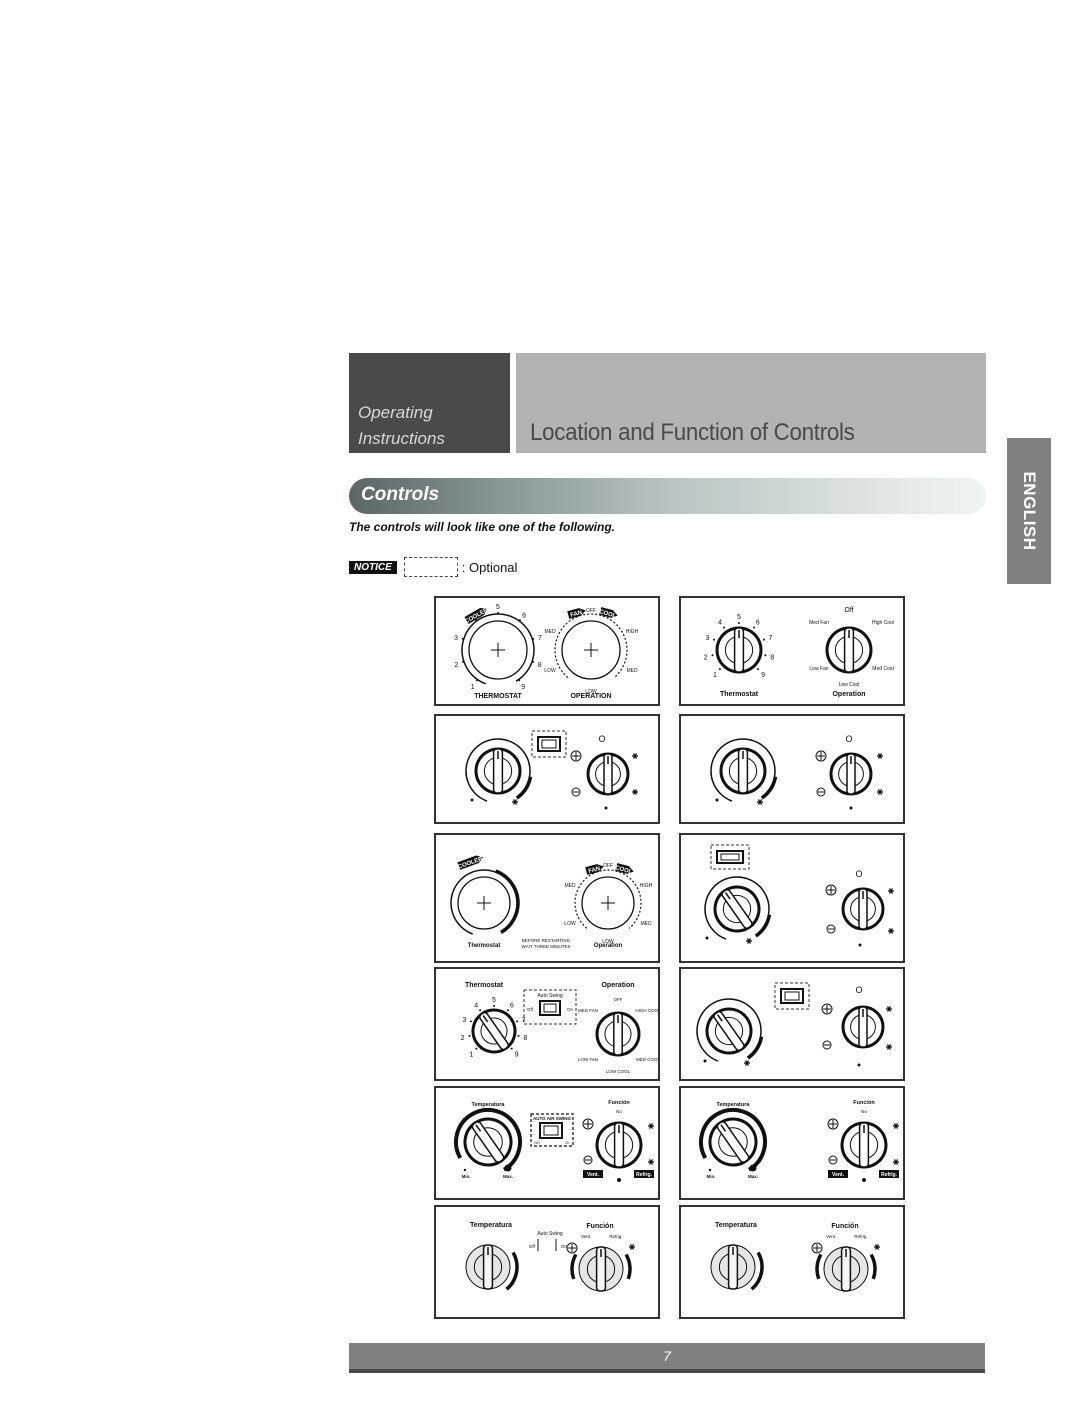 The image size is (1080, 1413). I want to click on temperatura-label: Temperatura, so click(734, 1105).